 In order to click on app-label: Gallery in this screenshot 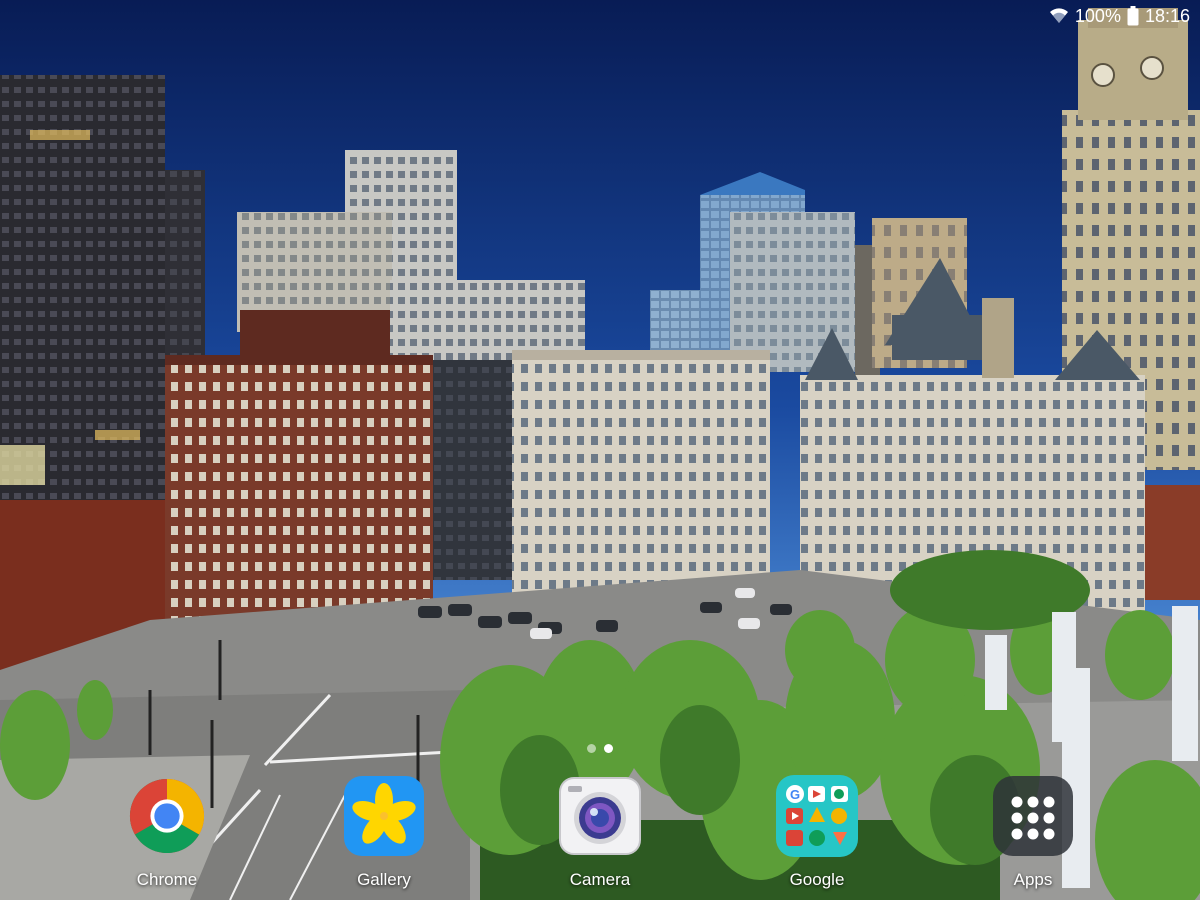, I will do `click(384, 879)`.